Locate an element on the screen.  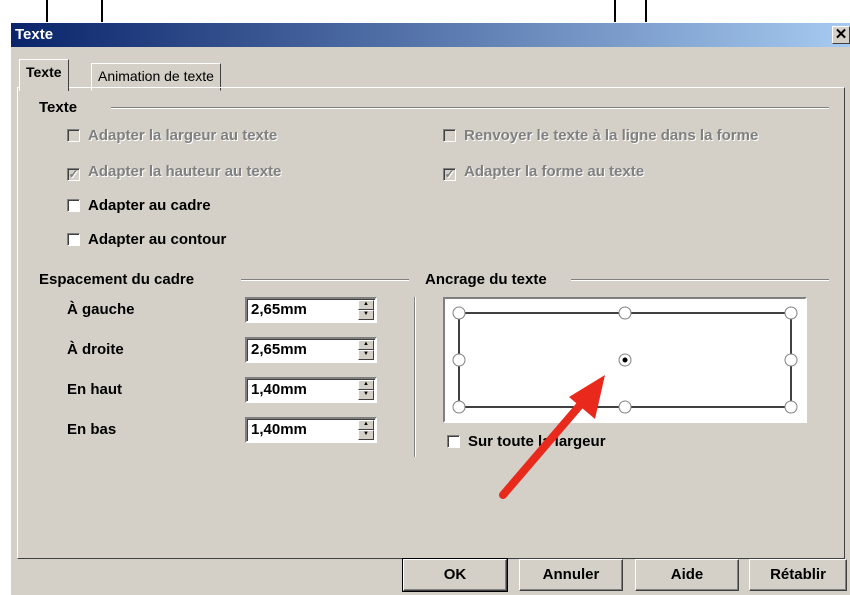
top-spacing-label: En haut is located at coordinates (94, 389).